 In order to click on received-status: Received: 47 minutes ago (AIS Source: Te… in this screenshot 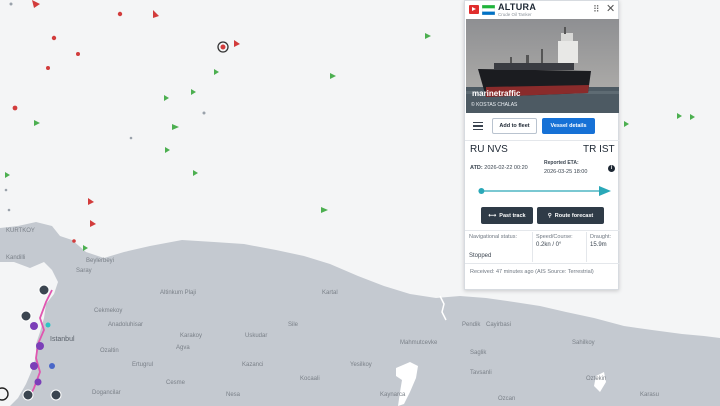, I will do `click(532, 272)`.